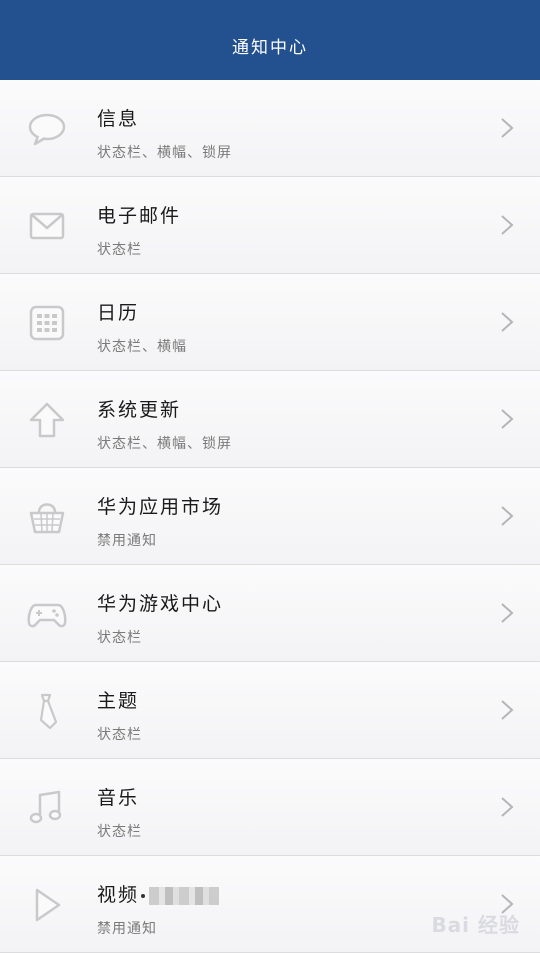  What do you see at coordinates (270, 128) in the screenshot?
I see `list-item-messages: 信息 状态栏、横幅、锁屏` at bounding box center [270, 128].